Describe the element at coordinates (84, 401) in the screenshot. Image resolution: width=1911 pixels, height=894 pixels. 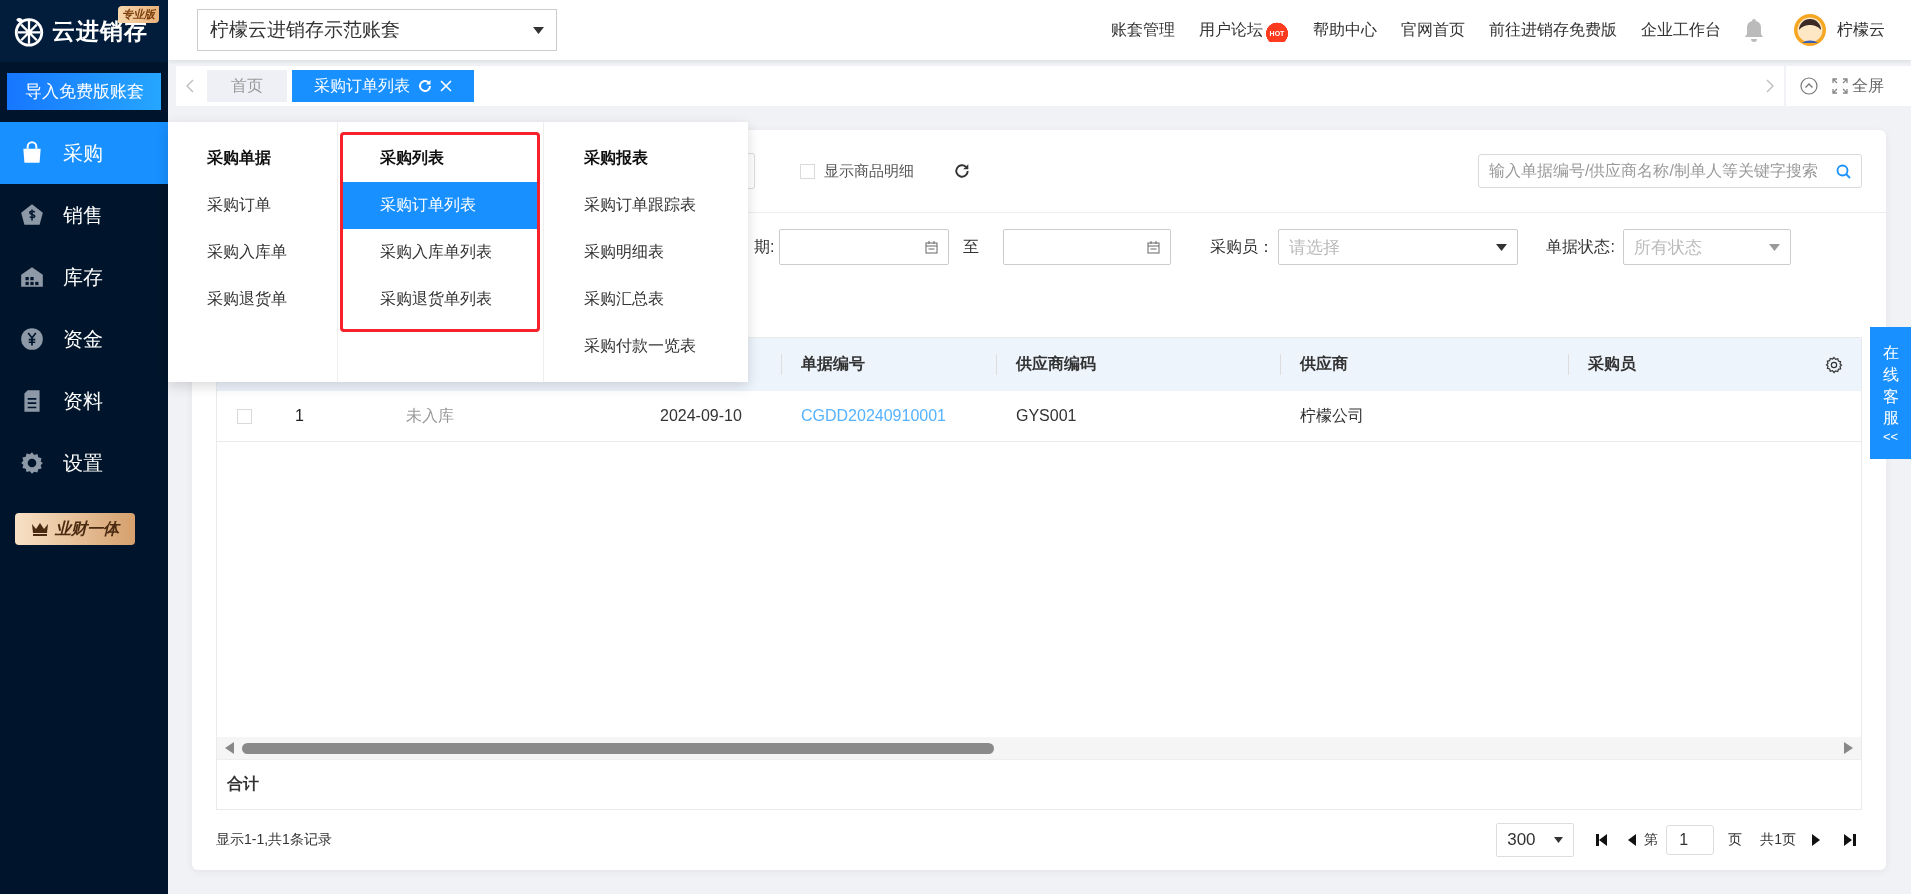
I see `nav-item: 资料` at that location.